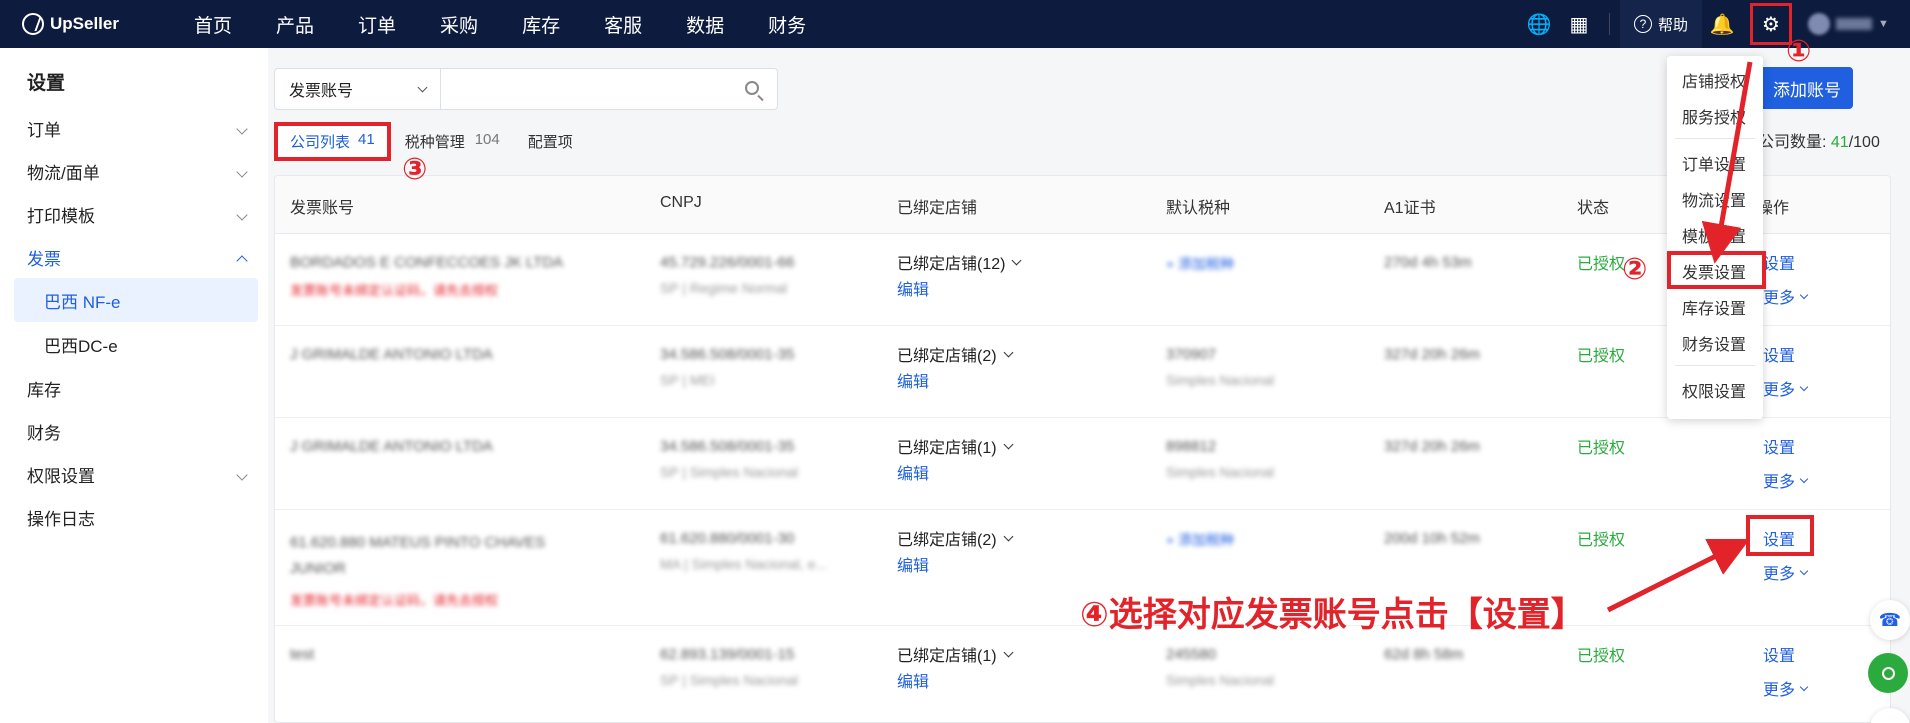  What do you see at coordinates (1864, 142) in the screenshot?
I see `company-count-total: /100` at bounding box center [1864, 142].